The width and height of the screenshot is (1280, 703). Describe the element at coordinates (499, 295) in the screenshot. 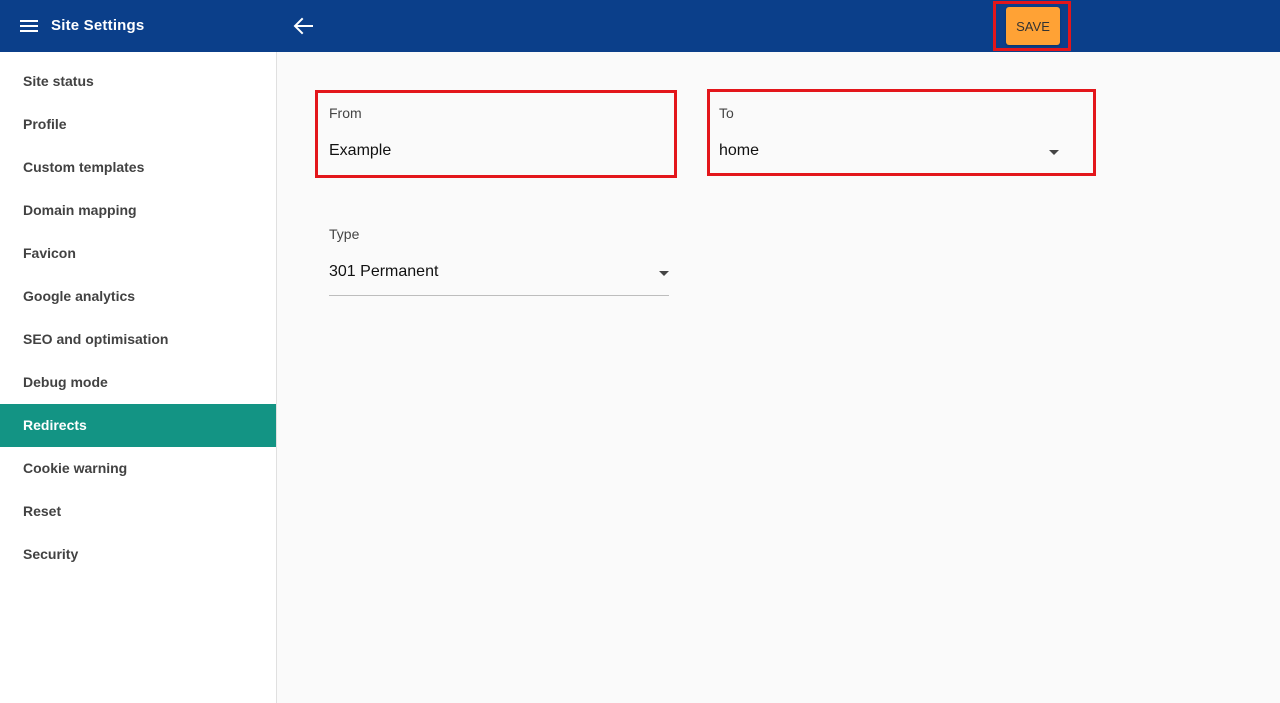

I see `type-field-underline` at that location.